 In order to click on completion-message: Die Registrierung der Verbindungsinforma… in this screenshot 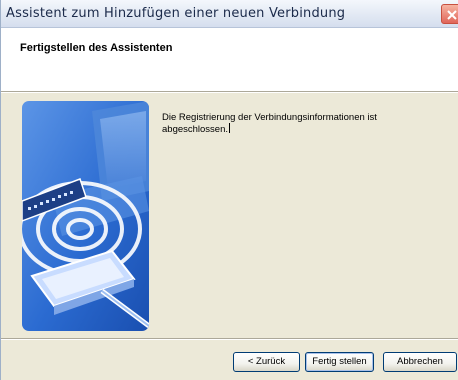, I will do `click(297, 123)`.